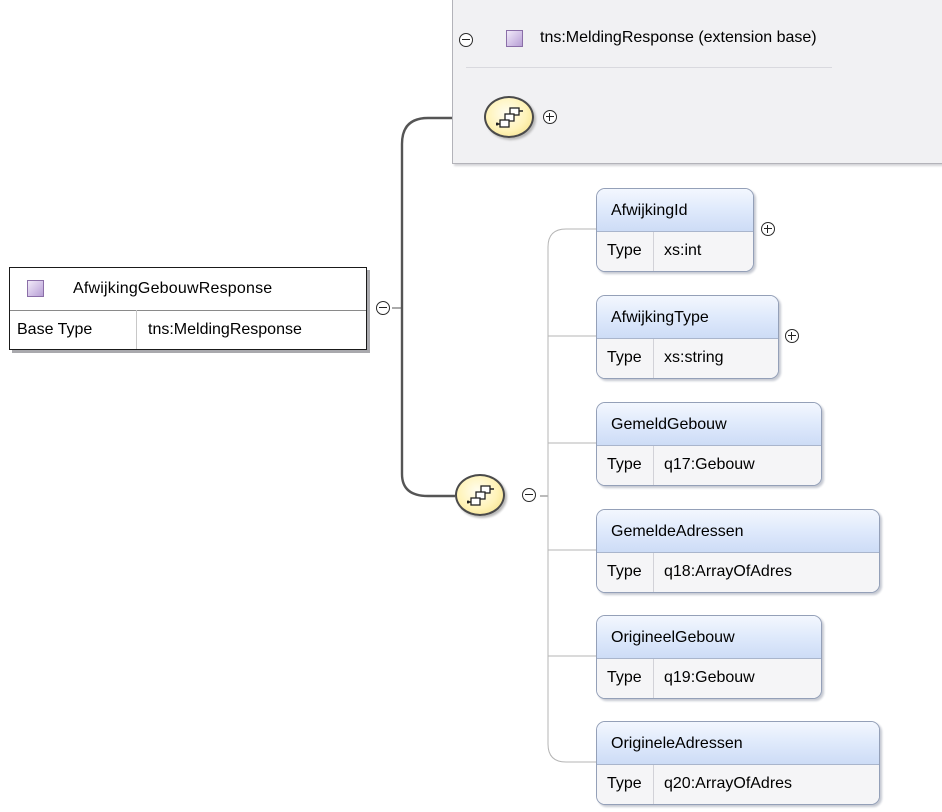  I want to click on element-name: GemeldGebouw, so click(709, 424).